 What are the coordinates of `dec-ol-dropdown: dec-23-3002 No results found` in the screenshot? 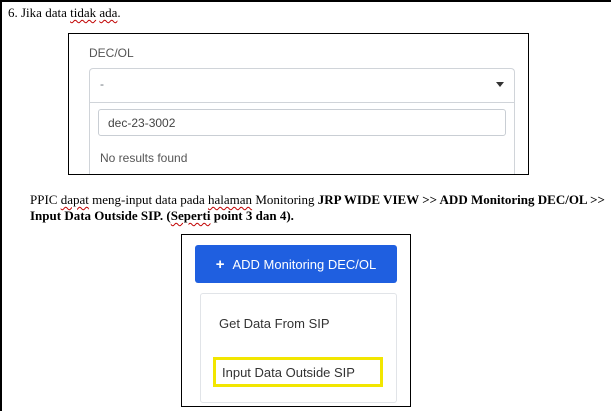 It's located at (302, 138).